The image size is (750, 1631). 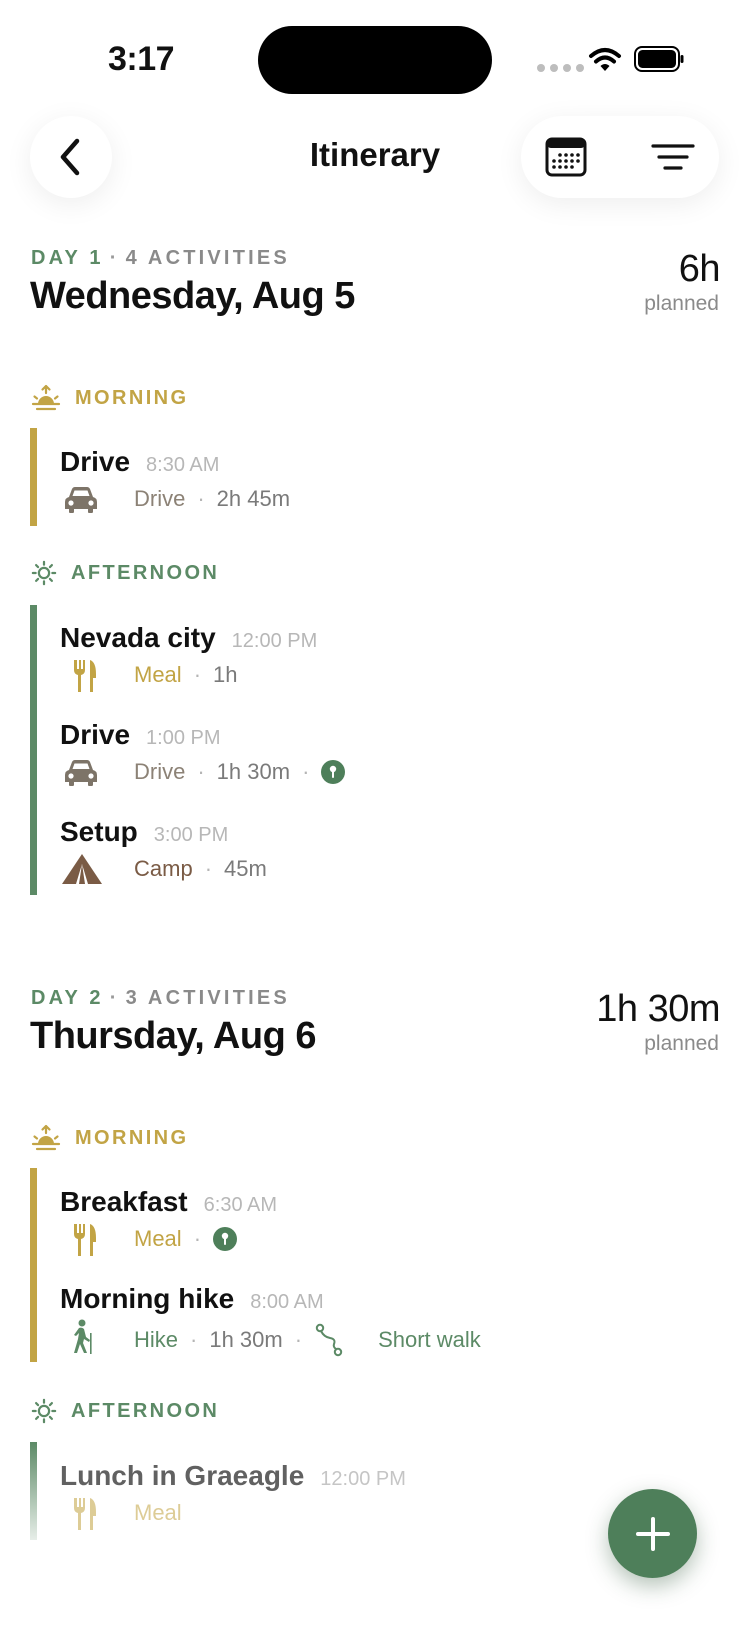 What do you see at coordinates (620, 157) in the screenshot?
I see `header-actions` at bounding box center [620, 157].